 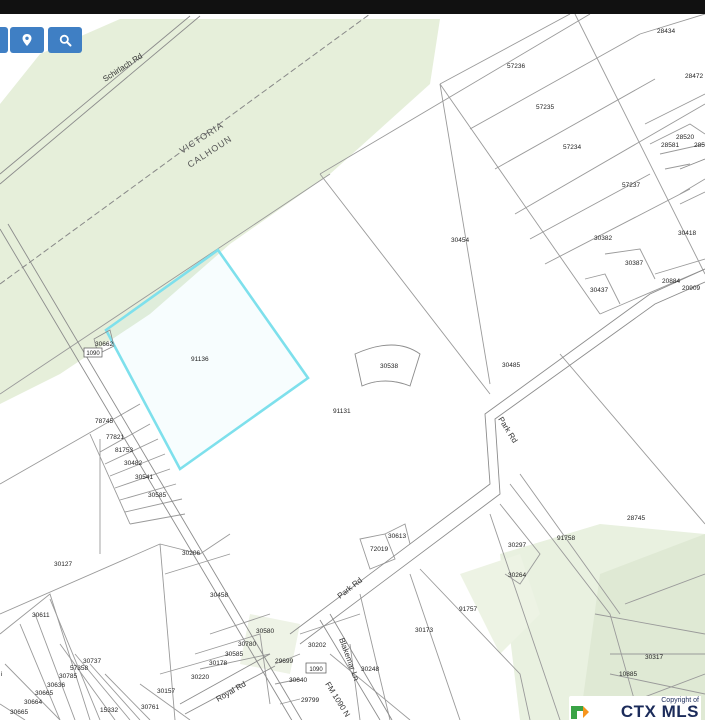 What do you see at coordinates (219, 595) in the screenshot?
I see `parcel-label: 30458` at bounding box center [219, 595].